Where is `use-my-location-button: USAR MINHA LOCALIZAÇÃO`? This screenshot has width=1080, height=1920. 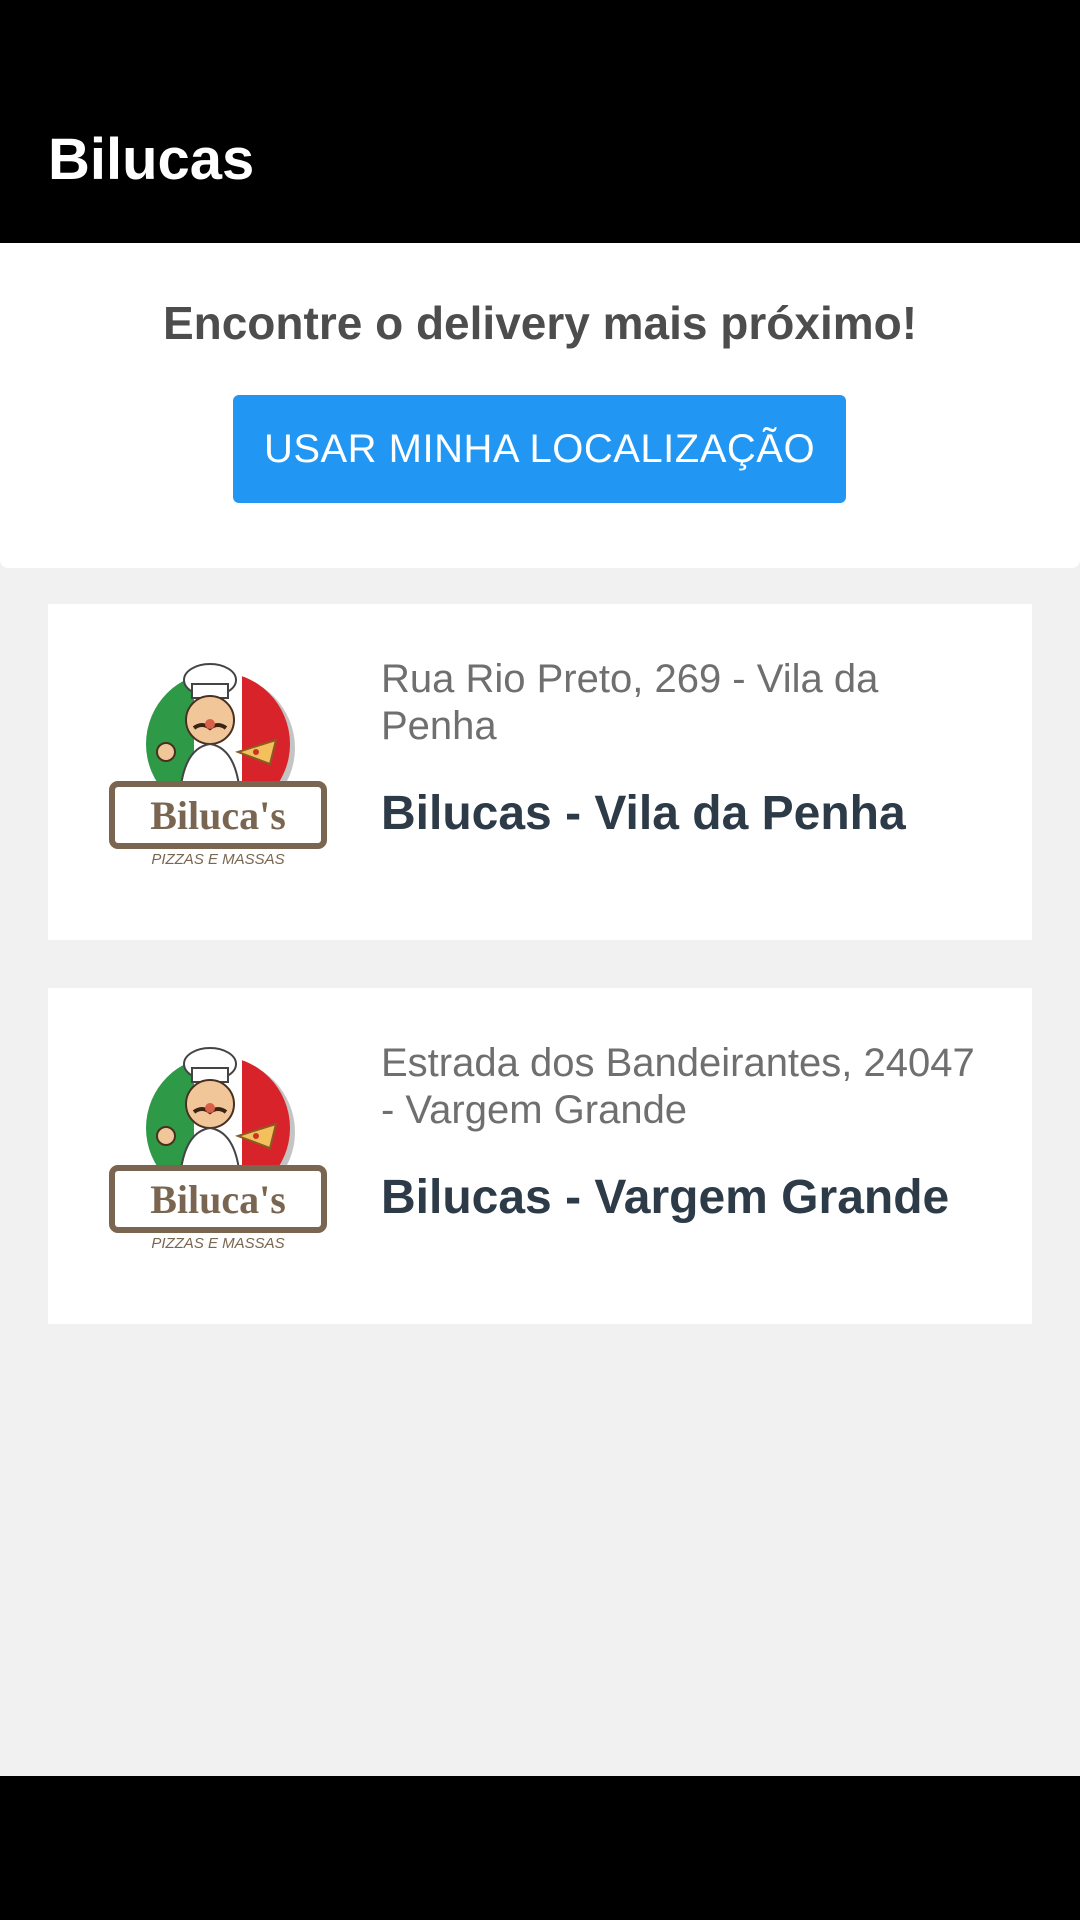
use-my-location-button: USAR MINHA LOCALIZAÇÃO is located at coordinates (539, 449).